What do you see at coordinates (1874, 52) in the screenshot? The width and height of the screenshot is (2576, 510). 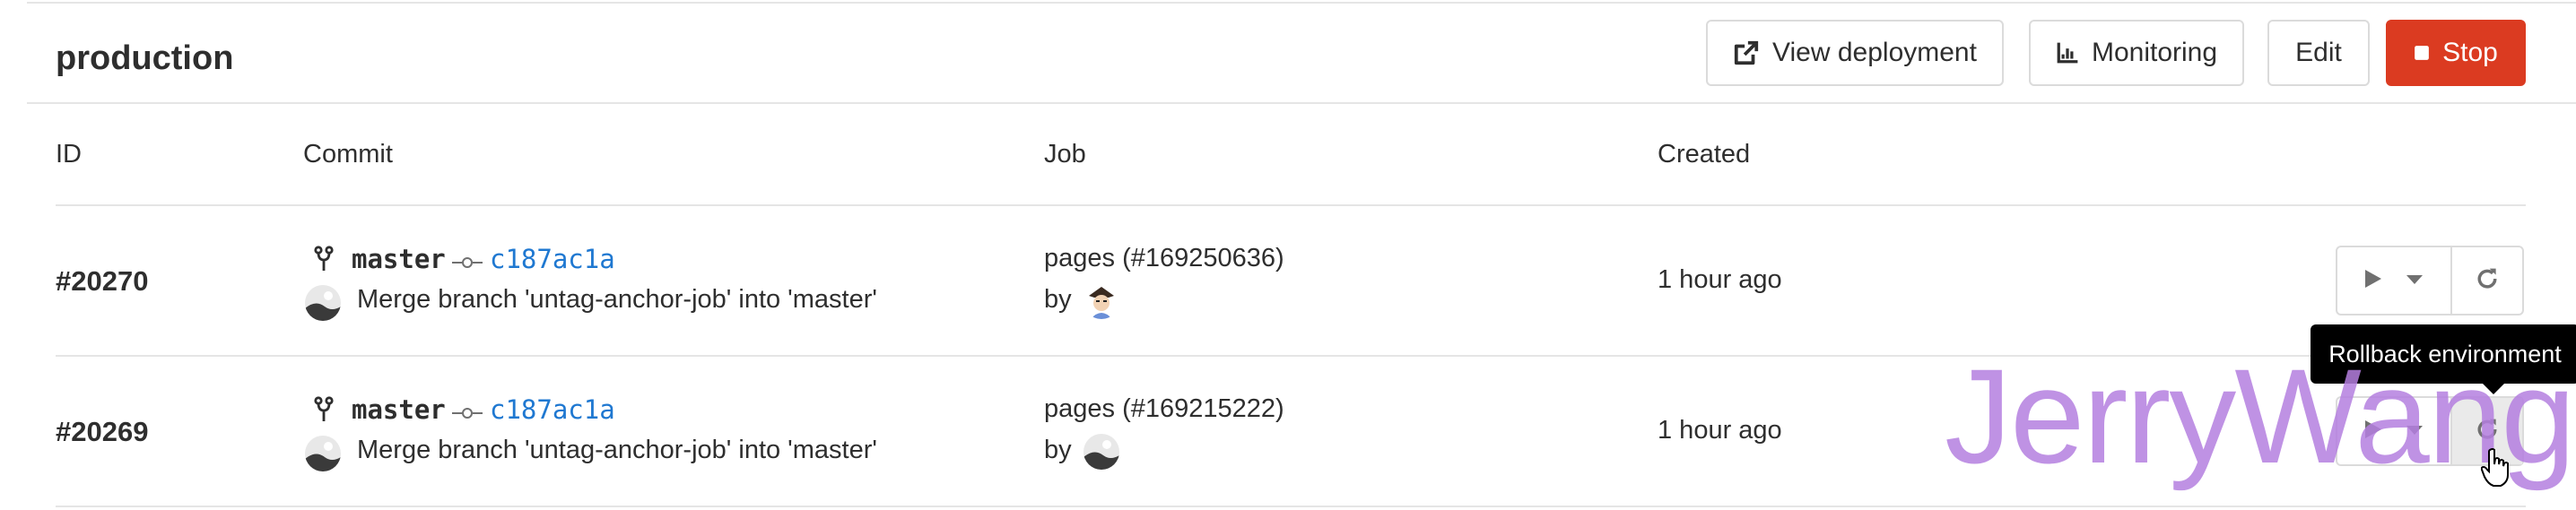 I see `view-deployment-label: View deployment` at bounding box center [1874, 52].